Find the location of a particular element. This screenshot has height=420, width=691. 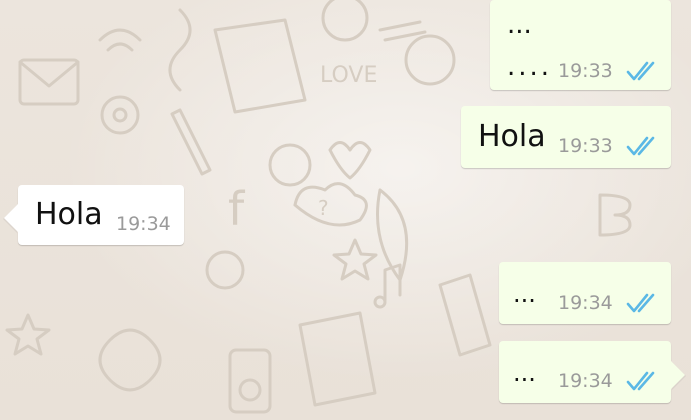

envelope-doodle is located at coordinates (49, 82).